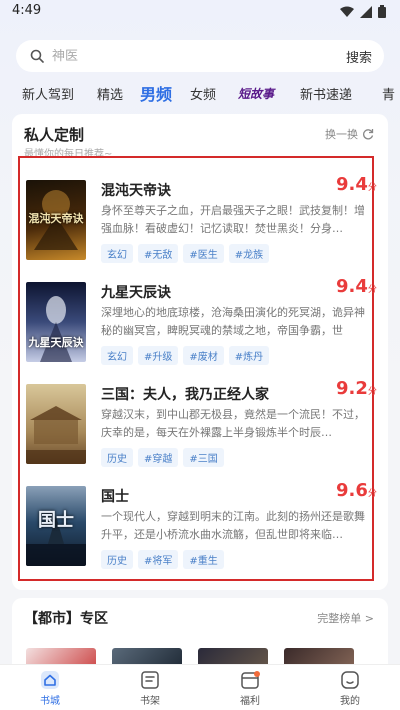  I want to click on search-icon, so click(37, 56).